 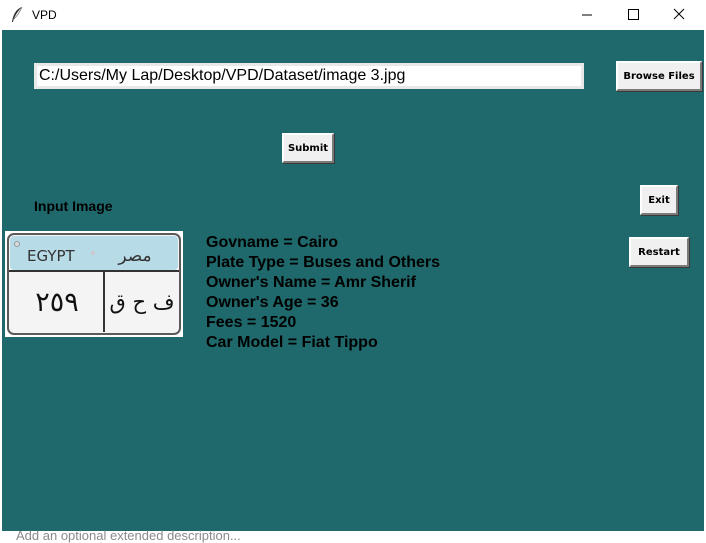 What do you see at coordinates (311, 282) in the screenshot?
I see `owner-name-line: Owner's Name = Amr Sherif` at bounding box center [311, 282].